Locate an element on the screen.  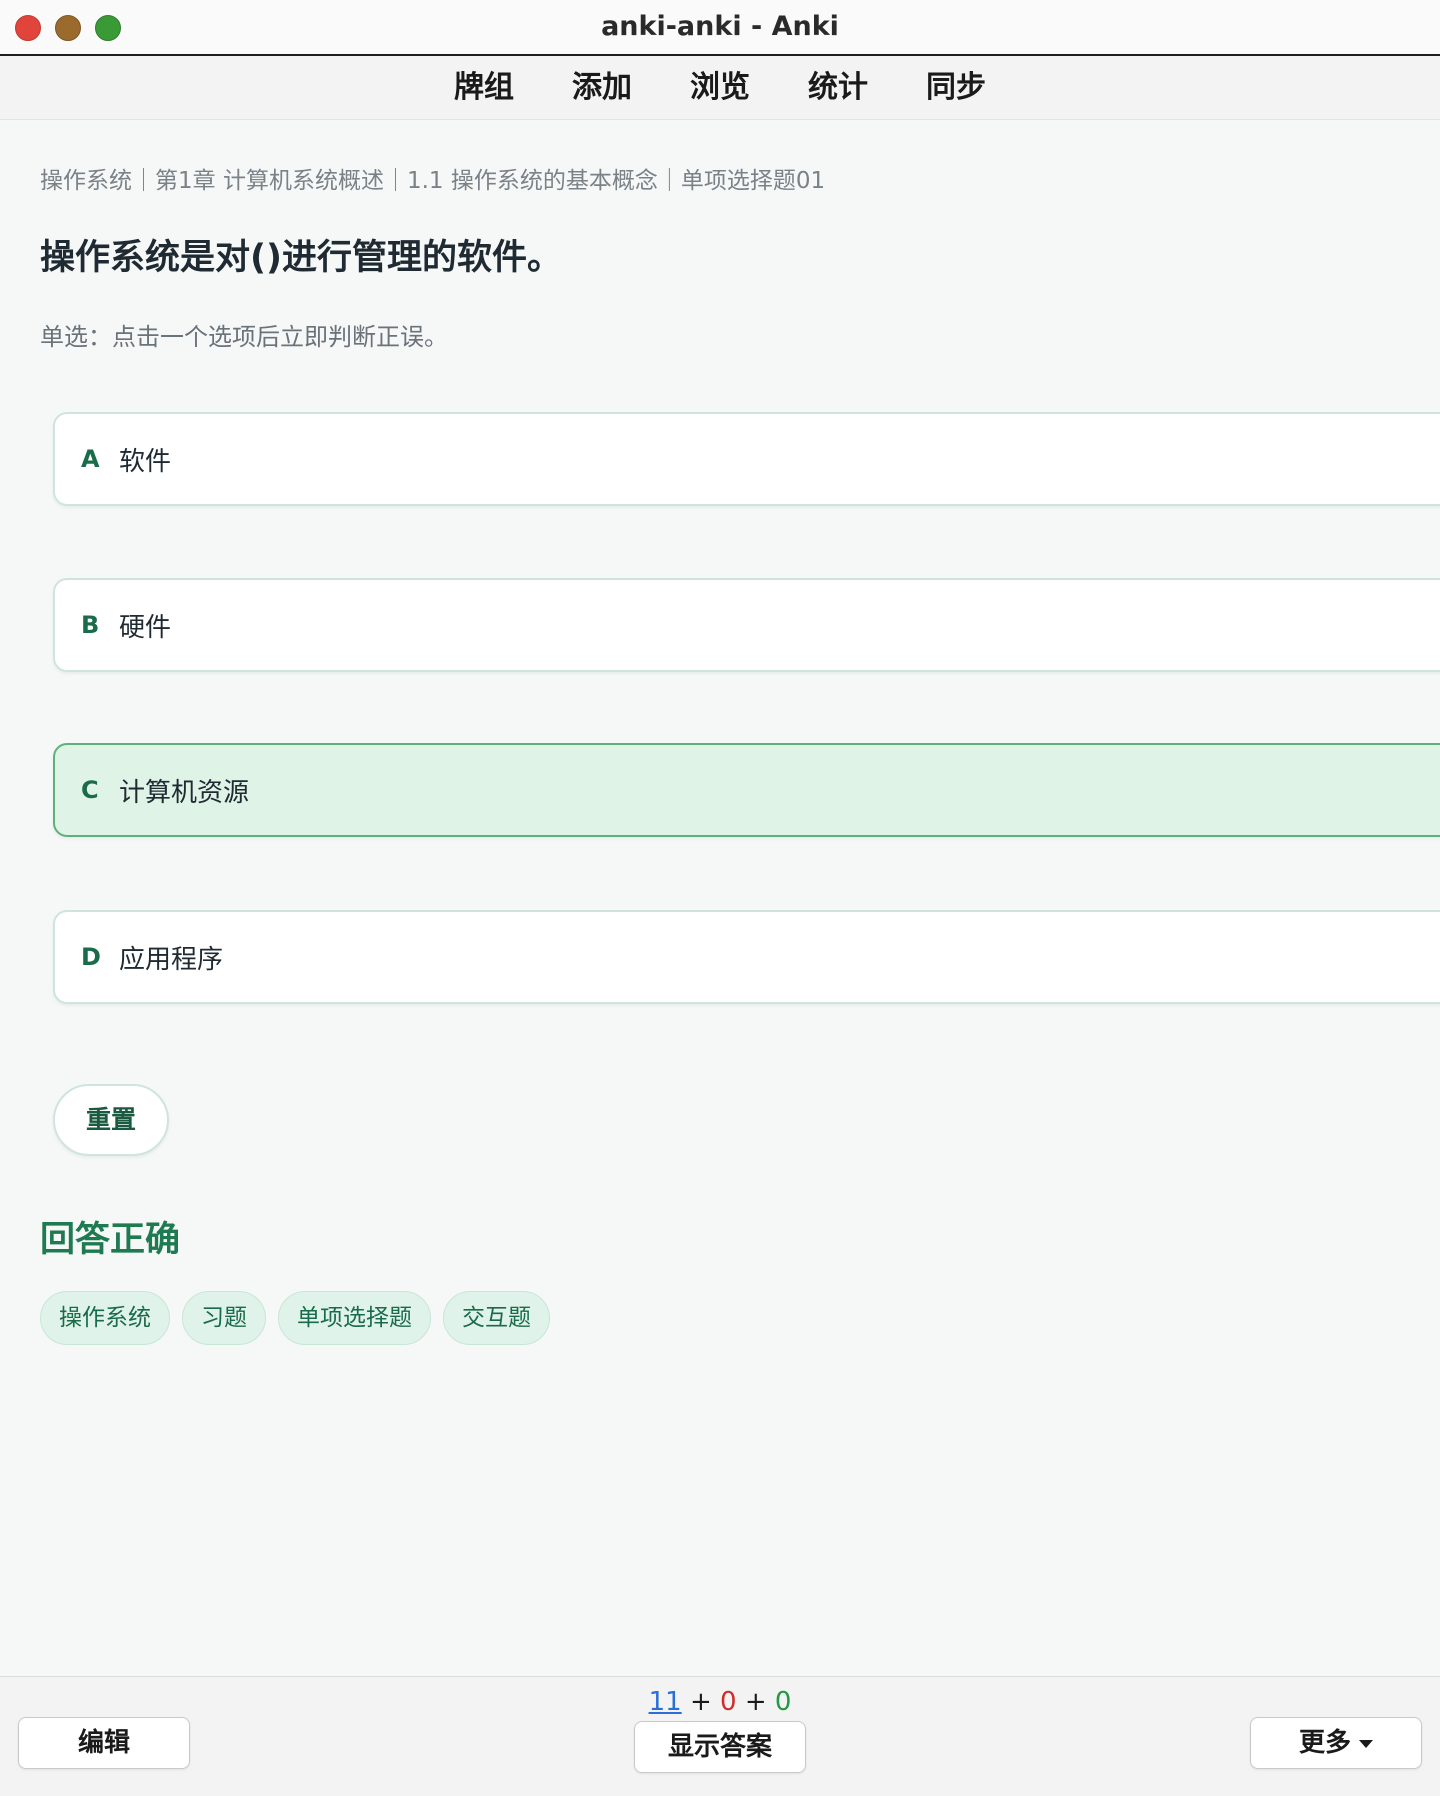
option-b: B 硬件 is located at coordinates (746, 625).